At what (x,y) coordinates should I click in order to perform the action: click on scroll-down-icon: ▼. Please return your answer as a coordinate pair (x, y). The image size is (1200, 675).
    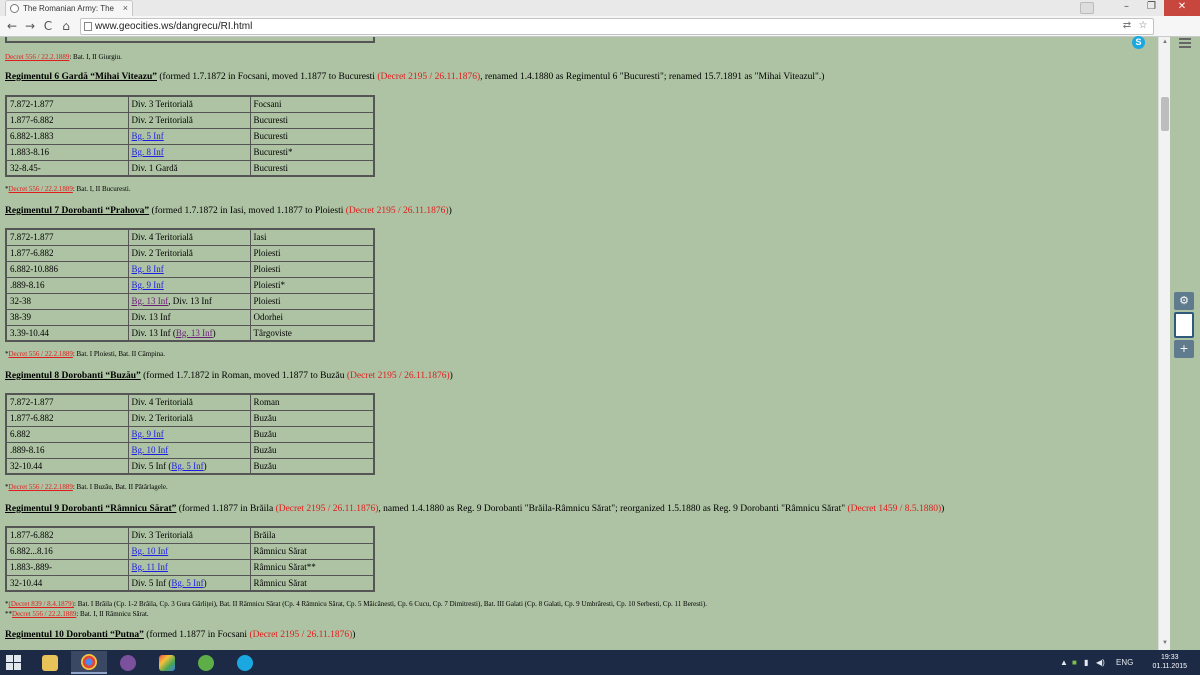
    Looking at the image, I should click on (1165, 644).